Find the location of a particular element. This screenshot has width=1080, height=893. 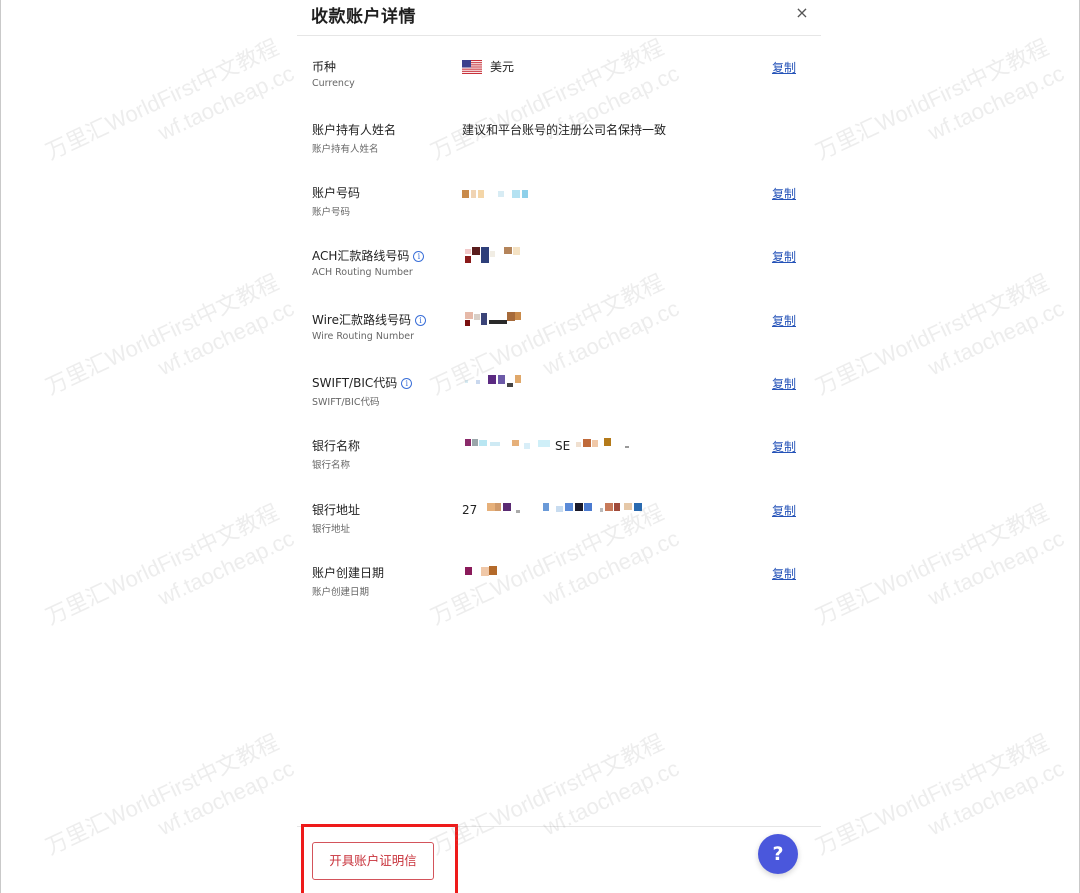

copy-wire-link: 复制 is located at coordinates (784, 320).